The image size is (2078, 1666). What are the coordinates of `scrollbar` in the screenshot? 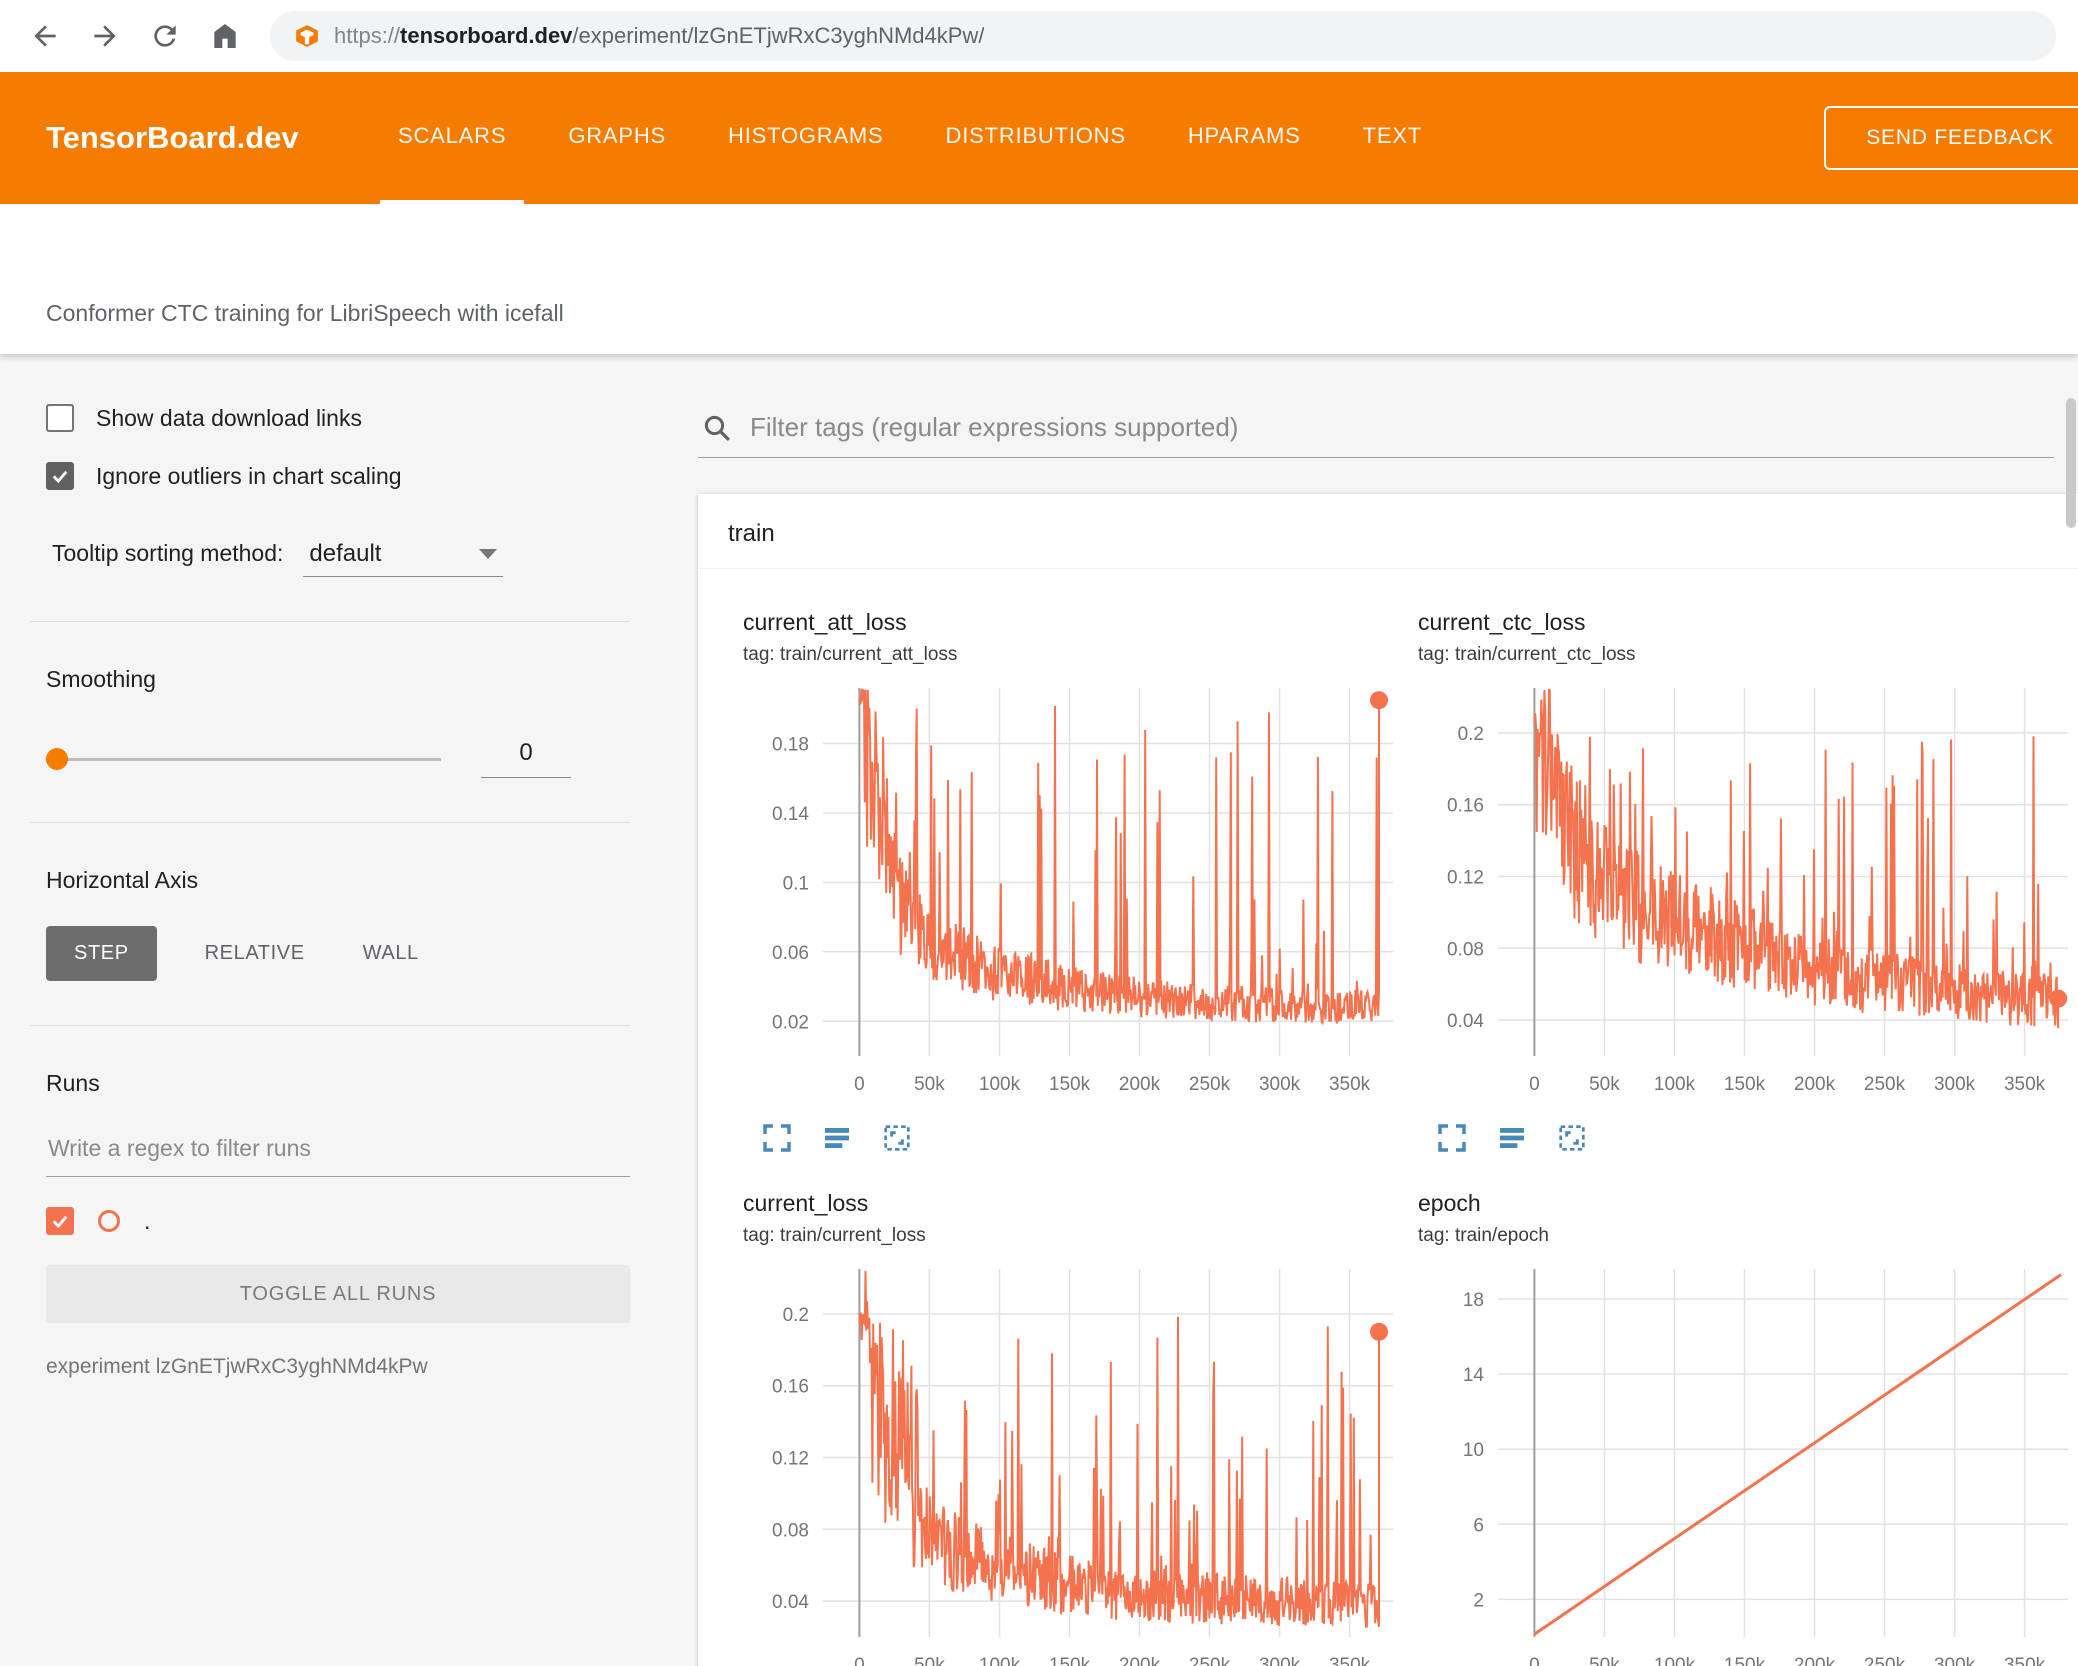 It's located at (2071, 1010).